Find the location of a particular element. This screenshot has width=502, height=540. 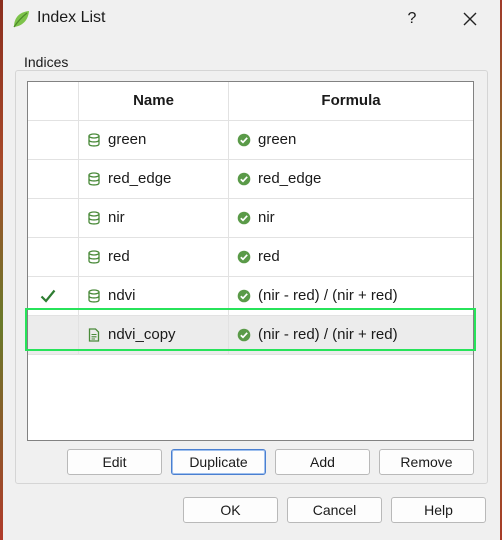

row-formula: nir is located at coordinates (266, 217).